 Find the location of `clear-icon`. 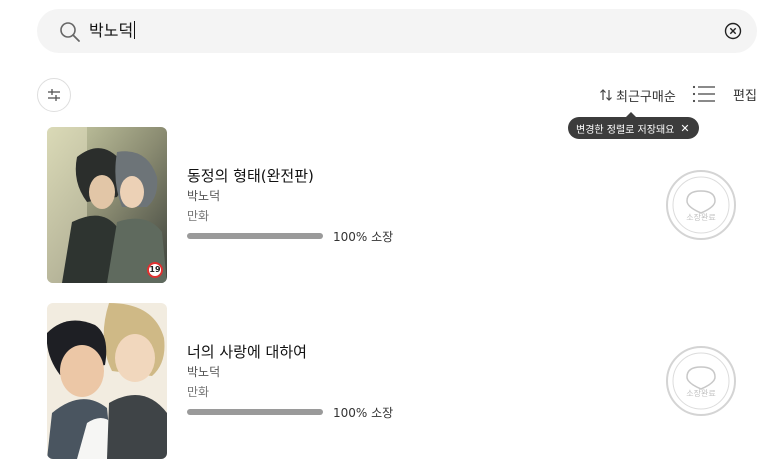

clear-icon is located at coordinates (733, 31).